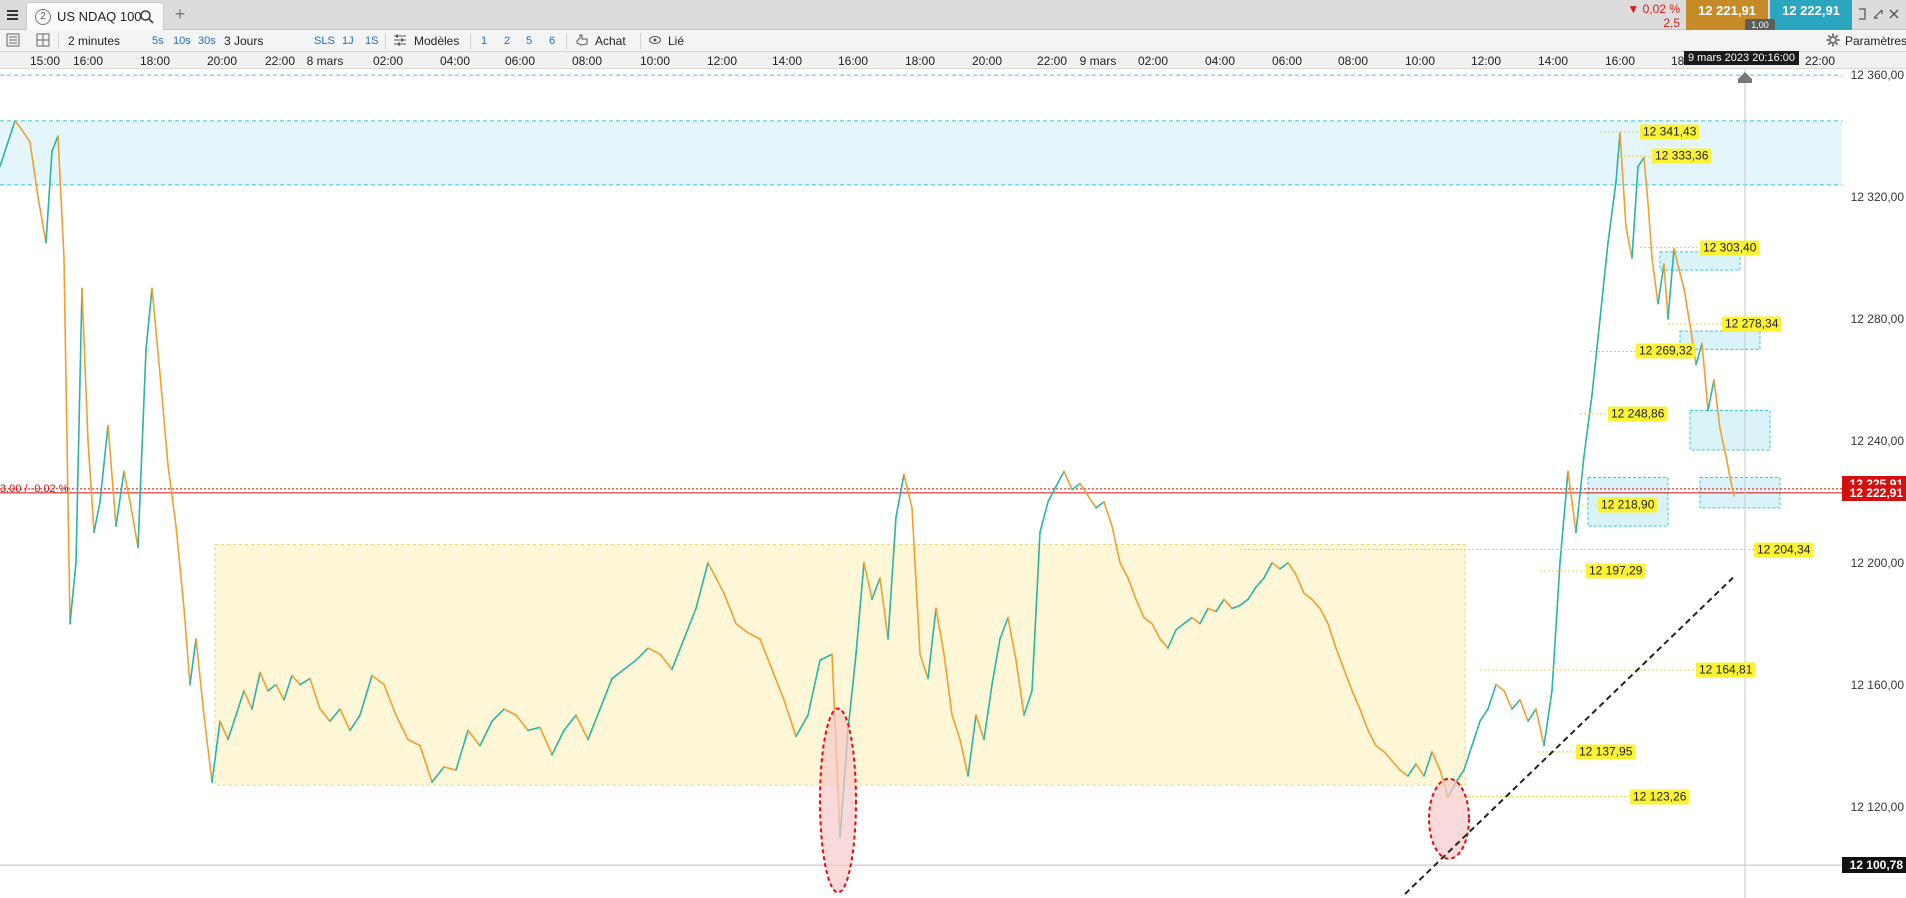  I want to click on timeframe-10s: 10s, so click(182, 41).